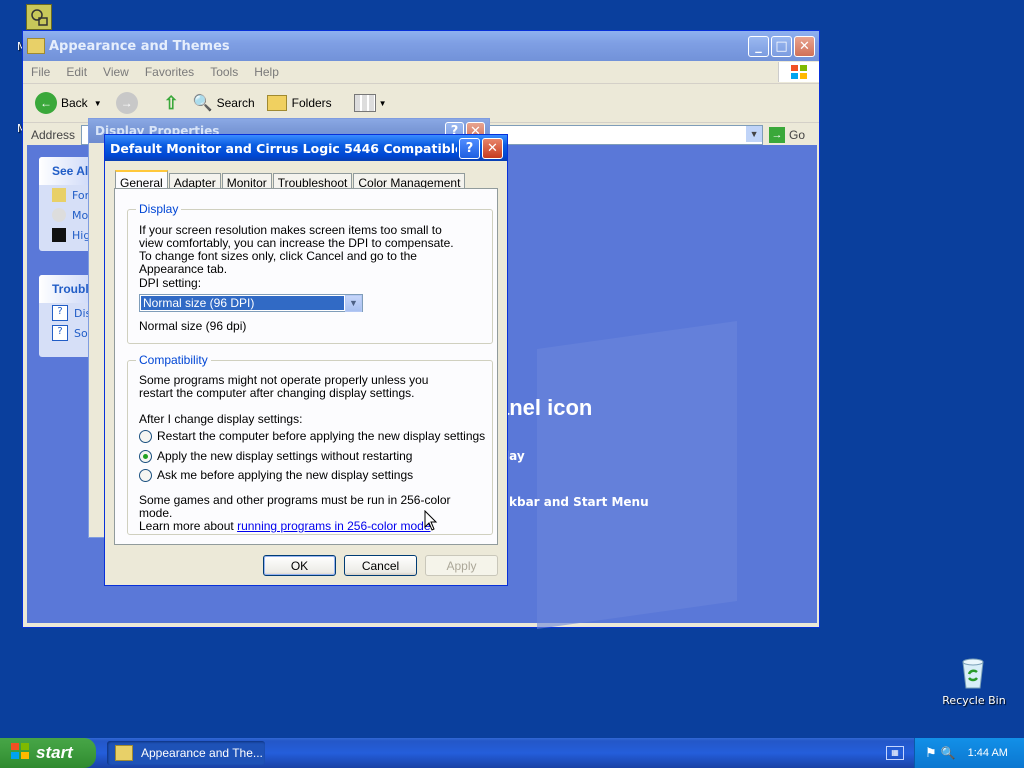 The width and height of the screenshot is (1024, 768). I want to click on back-arrow-icon: ←, so click(46, 103).